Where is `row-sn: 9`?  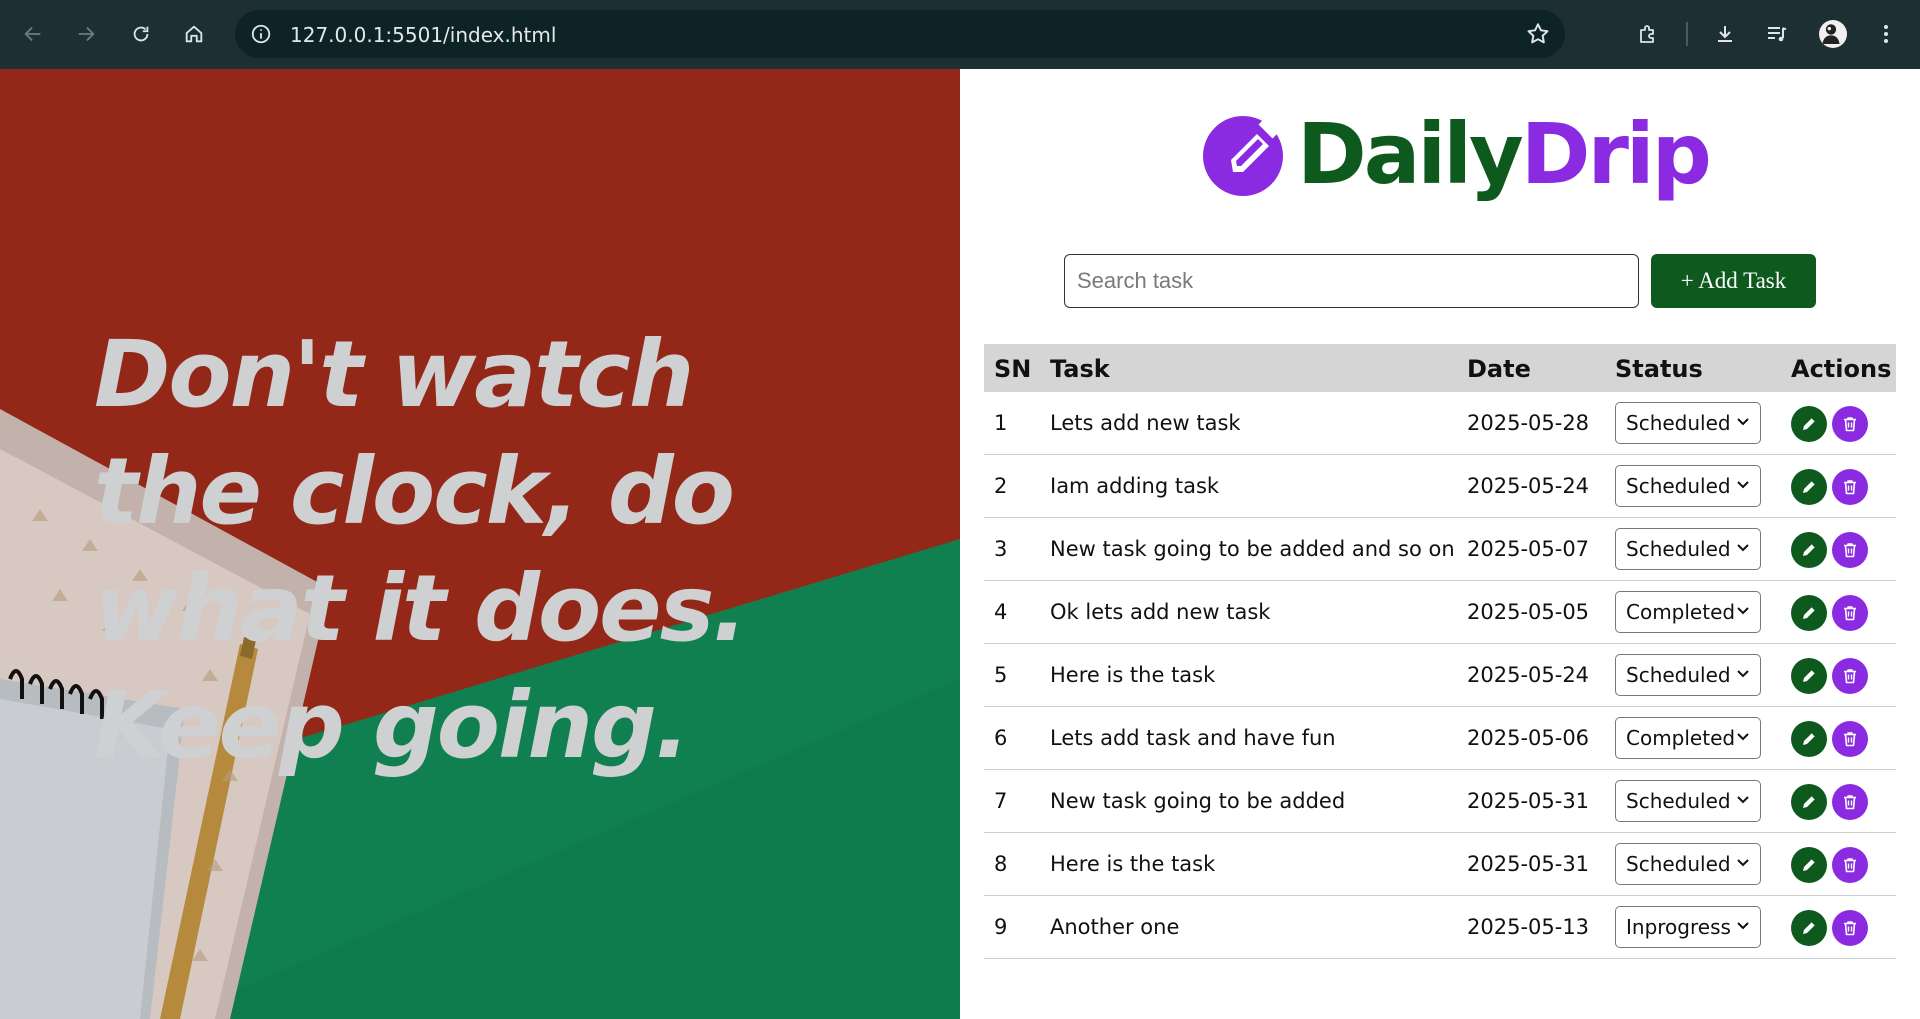
row-sn: 9 is located at coordinates (1001, 927).